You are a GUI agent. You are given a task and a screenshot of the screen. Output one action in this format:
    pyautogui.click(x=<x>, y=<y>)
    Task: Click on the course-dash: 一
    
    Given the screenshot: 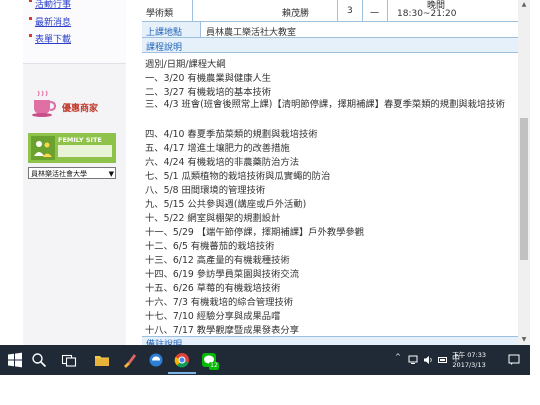 What is the action you would take?
    pyautogui.click(x=375, y=14)
    